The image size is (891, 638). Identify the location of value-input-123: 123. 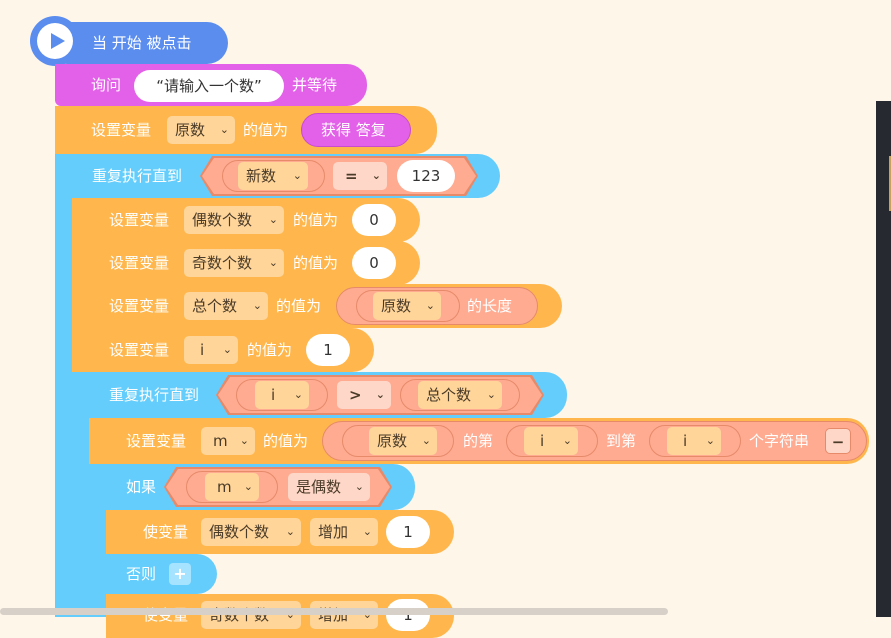
(426, 176).